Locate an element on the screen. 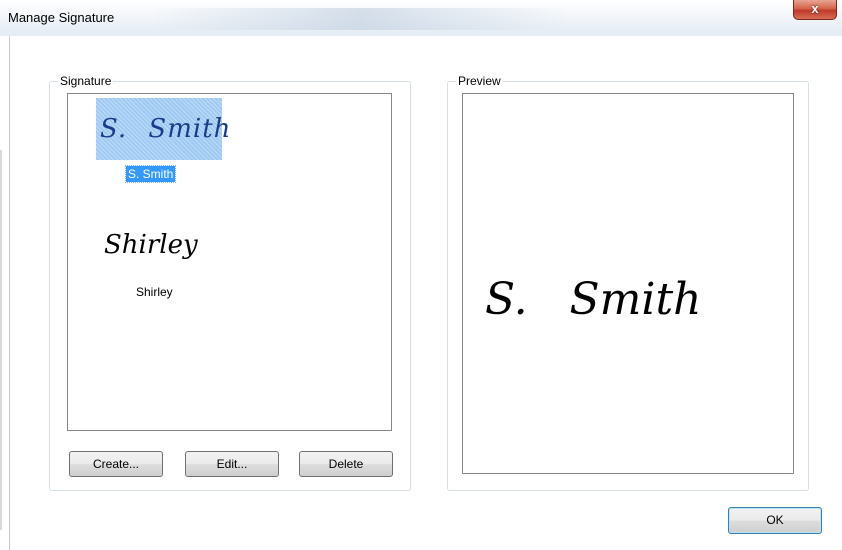 The width and height of the screenshot is (842, 550). signature-item-s-smith: S. Smith S. Smith is located at coordinates (229, 144).